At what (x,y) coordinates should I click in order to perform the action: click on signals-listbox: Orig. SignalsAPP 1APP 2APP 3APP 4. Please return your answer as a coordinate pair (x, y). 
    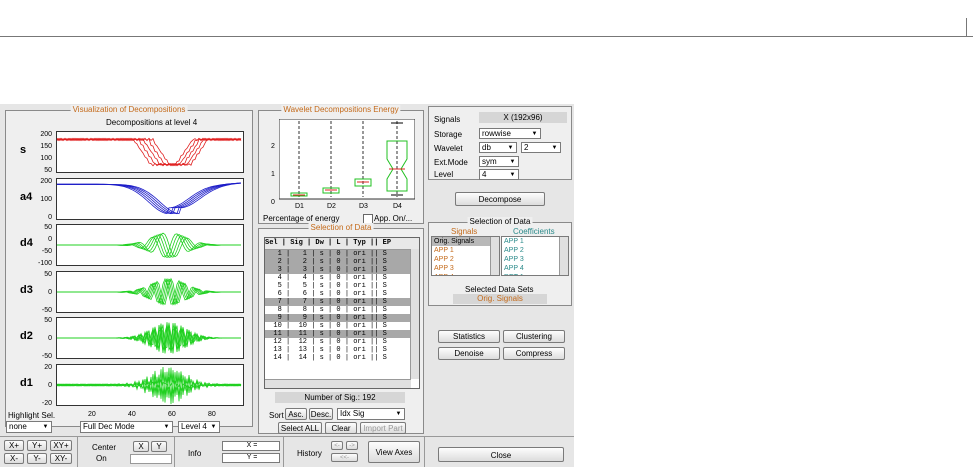
    Looking at the image, I should click on (465, 256).